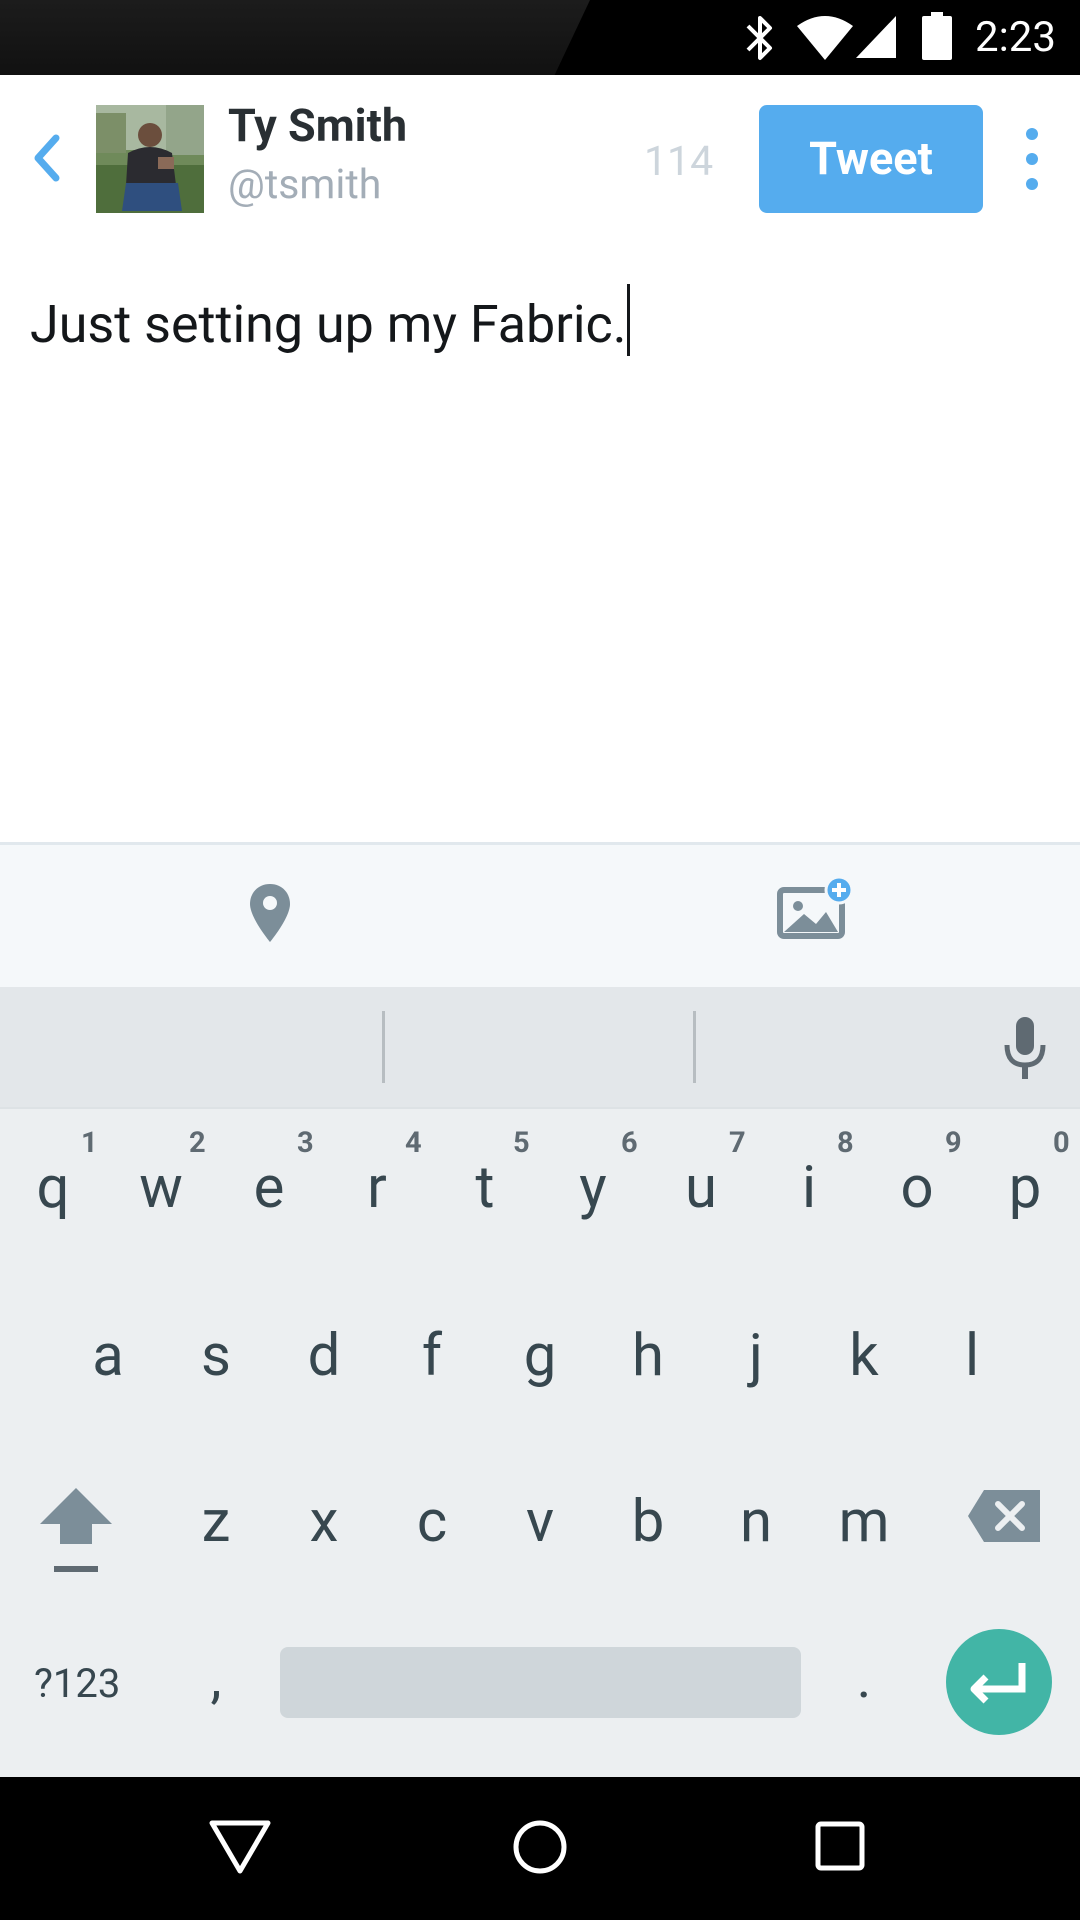 Image resolution: width=1080 pixels, height=1920 pixels. What do you see at coordinates (759, 38) in the screenshot?
I see `bluetooth-icon` at bounding box center [759, 38].